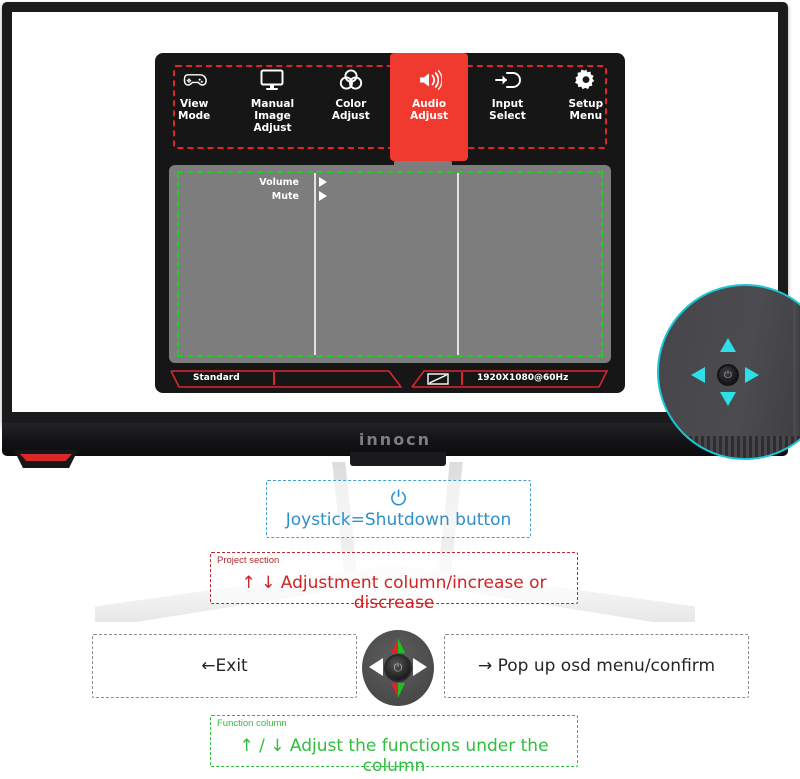  What do you see at coordinates (429, 80) in the screenshot?
I see `speaker-icon` at bounding box center [429, 80].